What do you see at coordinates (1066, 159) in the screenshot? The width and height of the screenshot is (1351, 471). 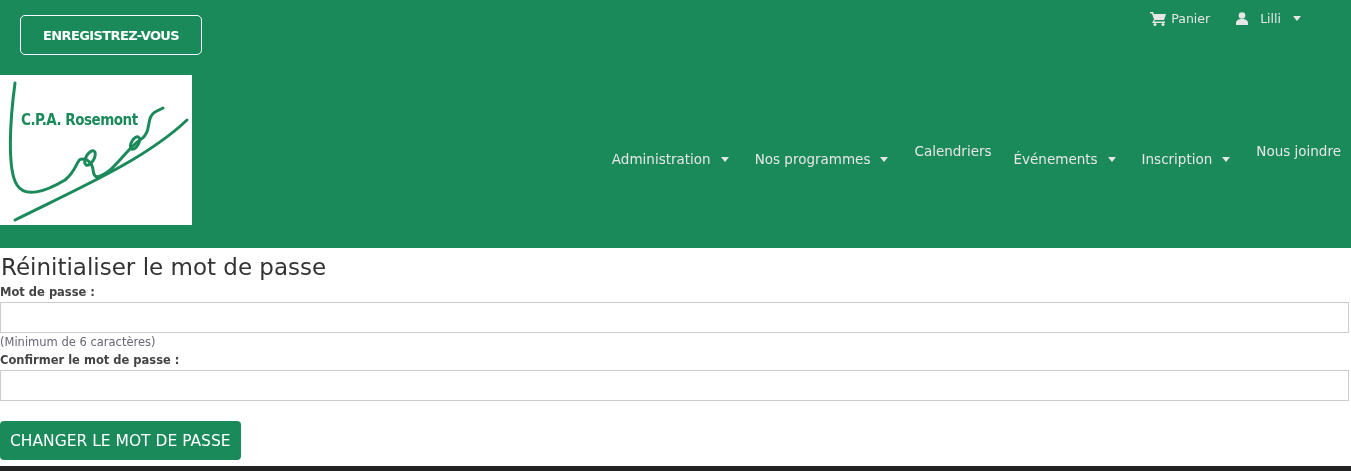 I see `nav-menu-item: Événements` at bounding box center [1066, 159].